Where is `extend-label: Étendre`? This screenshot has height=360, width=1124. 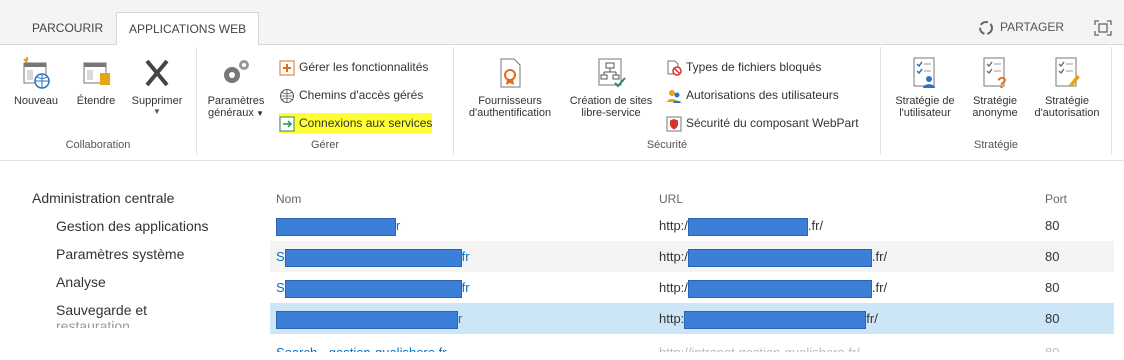 extend-label: Étendre is located at coordinates (96, 101).